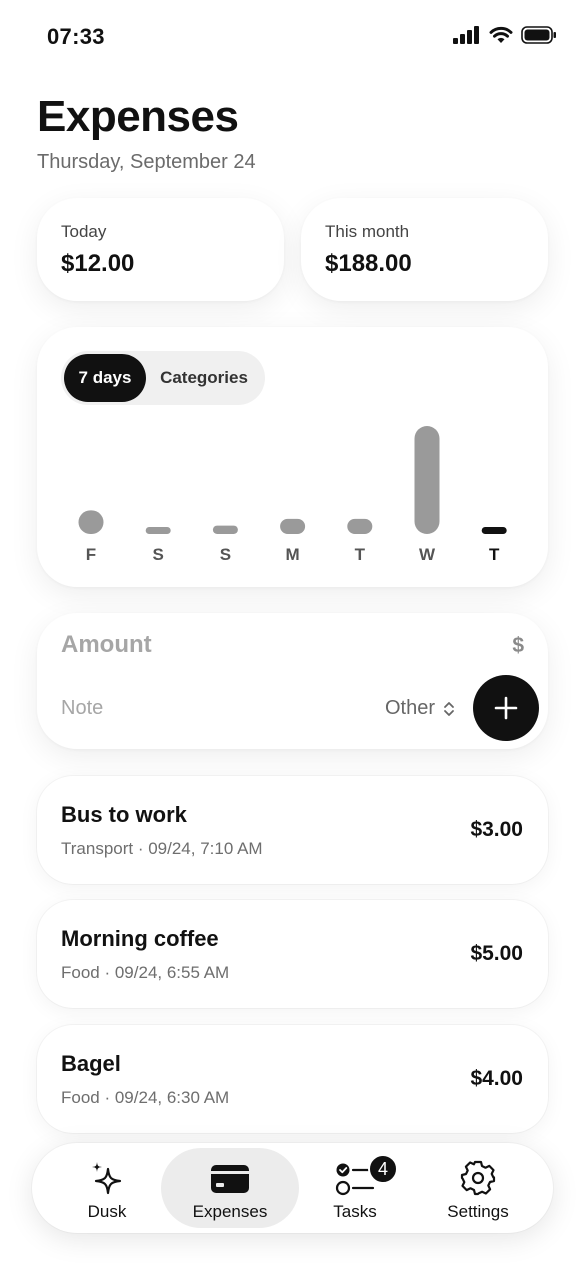 This screenshot has width=585, height=1266. I want to click on add-expense-button, so click(506, 708).